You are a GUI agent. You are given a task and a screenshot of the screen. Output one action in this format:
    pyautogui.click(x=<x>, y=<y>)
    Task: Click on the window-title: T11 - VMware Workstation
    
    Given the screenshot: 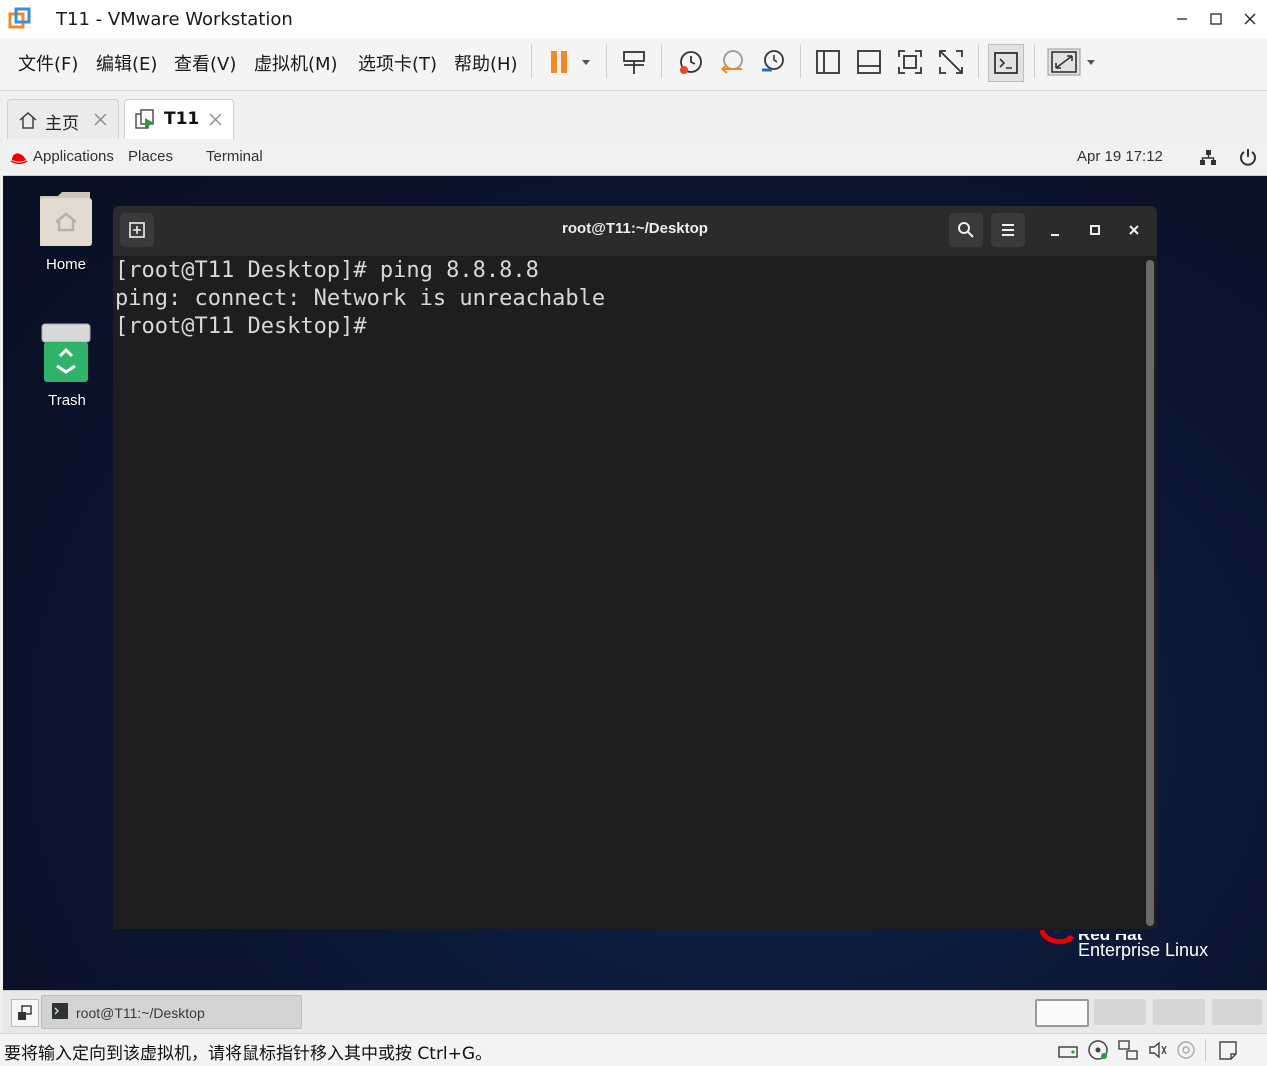 What is the action you would take?
    pyautogui.click(x=174, y=19)
    